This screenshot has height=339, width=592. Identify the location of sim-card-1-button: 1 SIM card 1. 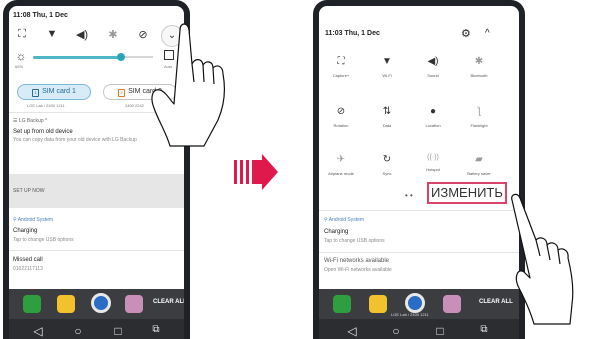
(54, 92).